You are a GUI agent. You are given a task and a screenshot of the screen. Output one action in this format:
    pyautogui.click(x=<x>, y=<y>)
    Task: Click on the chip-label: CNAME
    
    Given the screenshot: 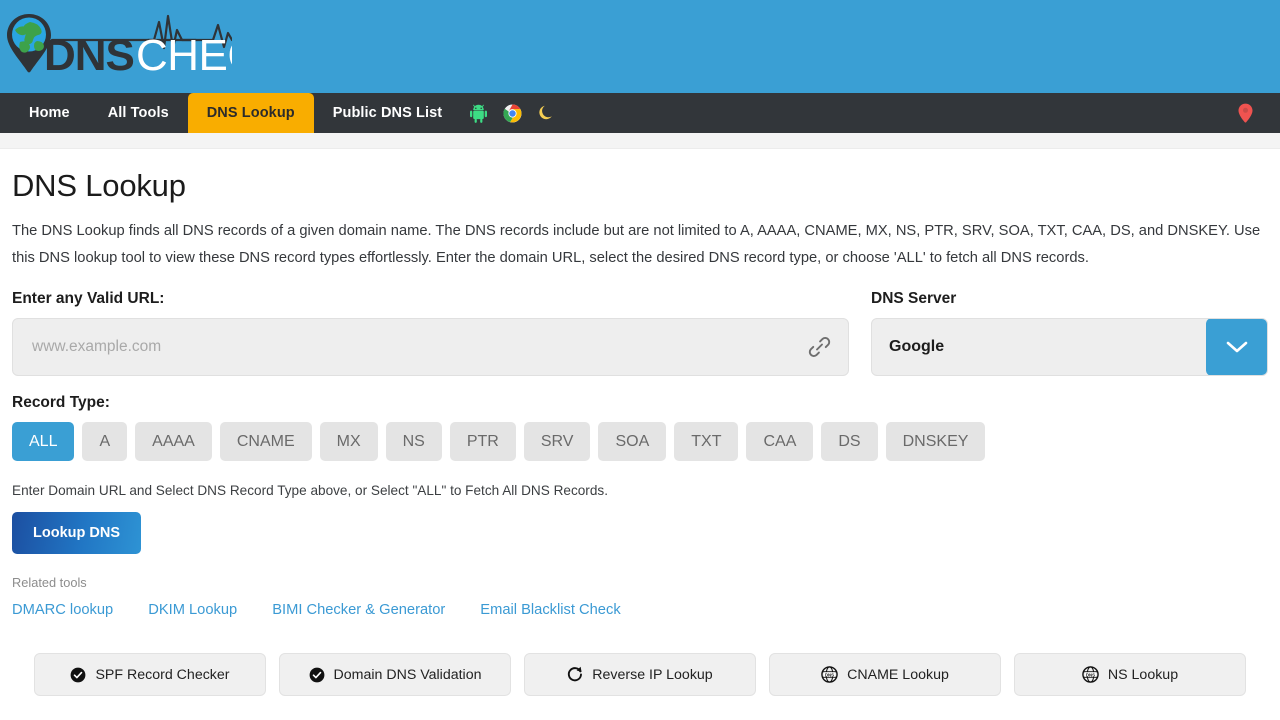 What is the action you would take?
    pyautogui.click(x=265, y=441)
    